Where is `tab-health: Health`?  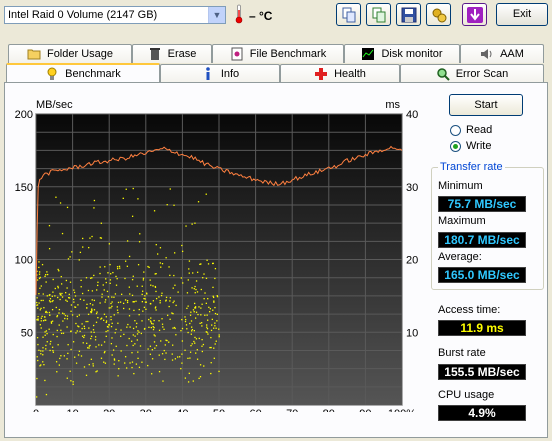 tab-health: Health is located at coordinates (340, 73).